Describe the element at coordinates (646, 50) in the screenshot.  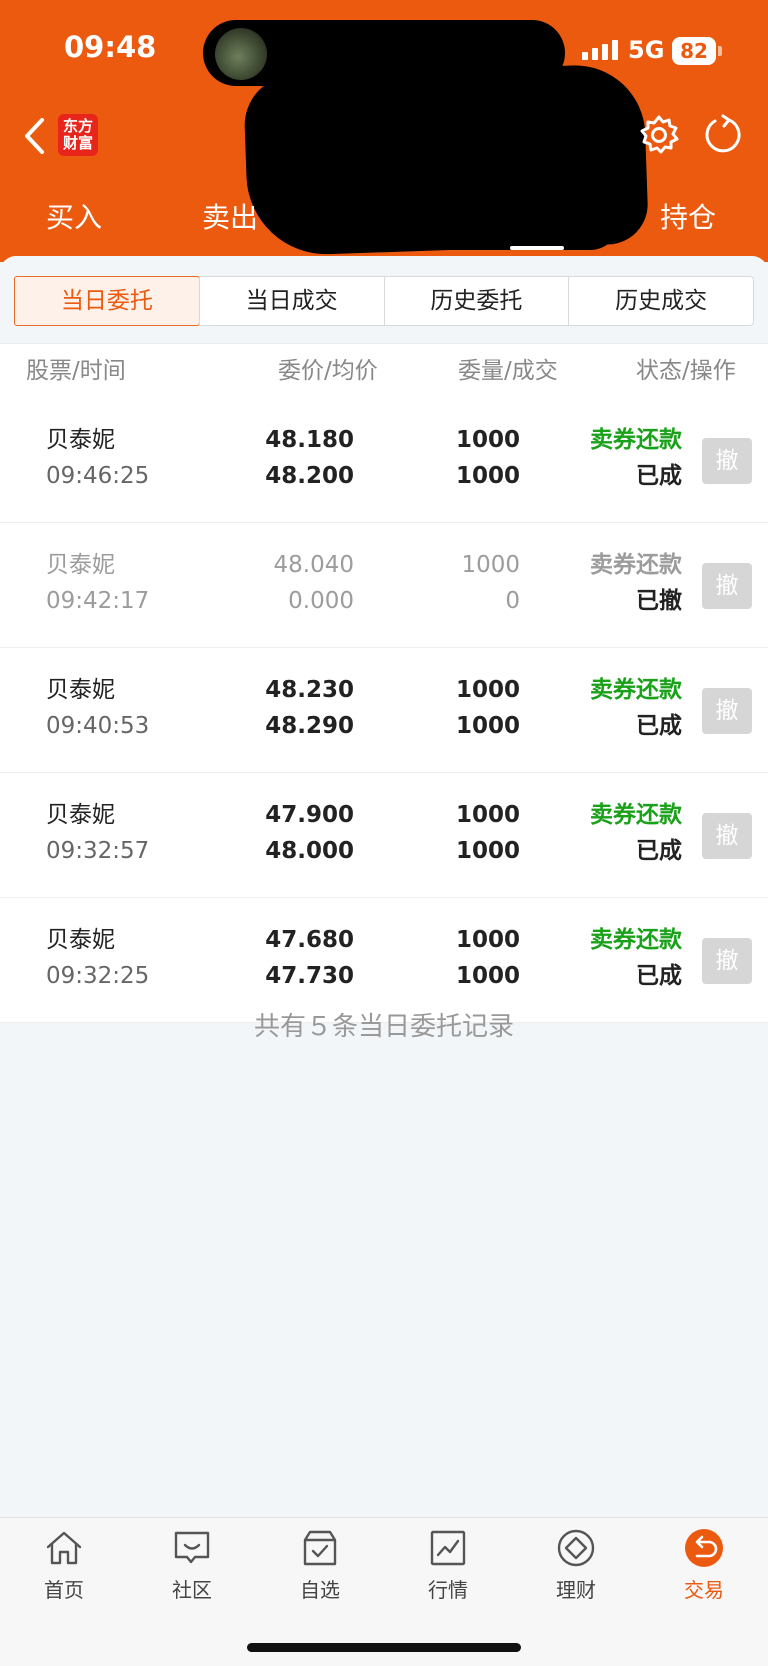
I see `network-type: 5G` at that location.